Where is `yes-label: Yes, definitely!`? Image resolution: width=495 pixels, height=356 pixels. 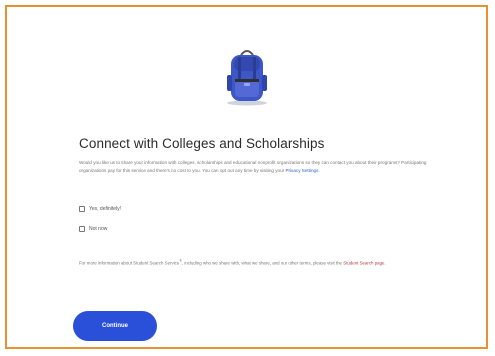
yes-label: Yes, definitely! is located at coordinates (105, 209).